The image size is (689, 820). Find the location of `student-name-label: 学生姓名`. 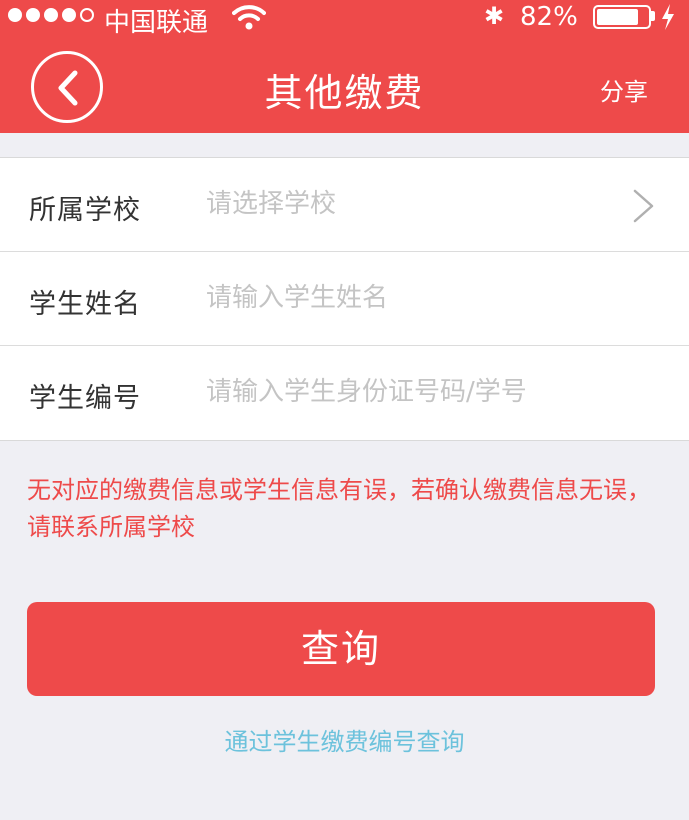

student-name-label: 学生姓名 is located at coordinates (85, 304).